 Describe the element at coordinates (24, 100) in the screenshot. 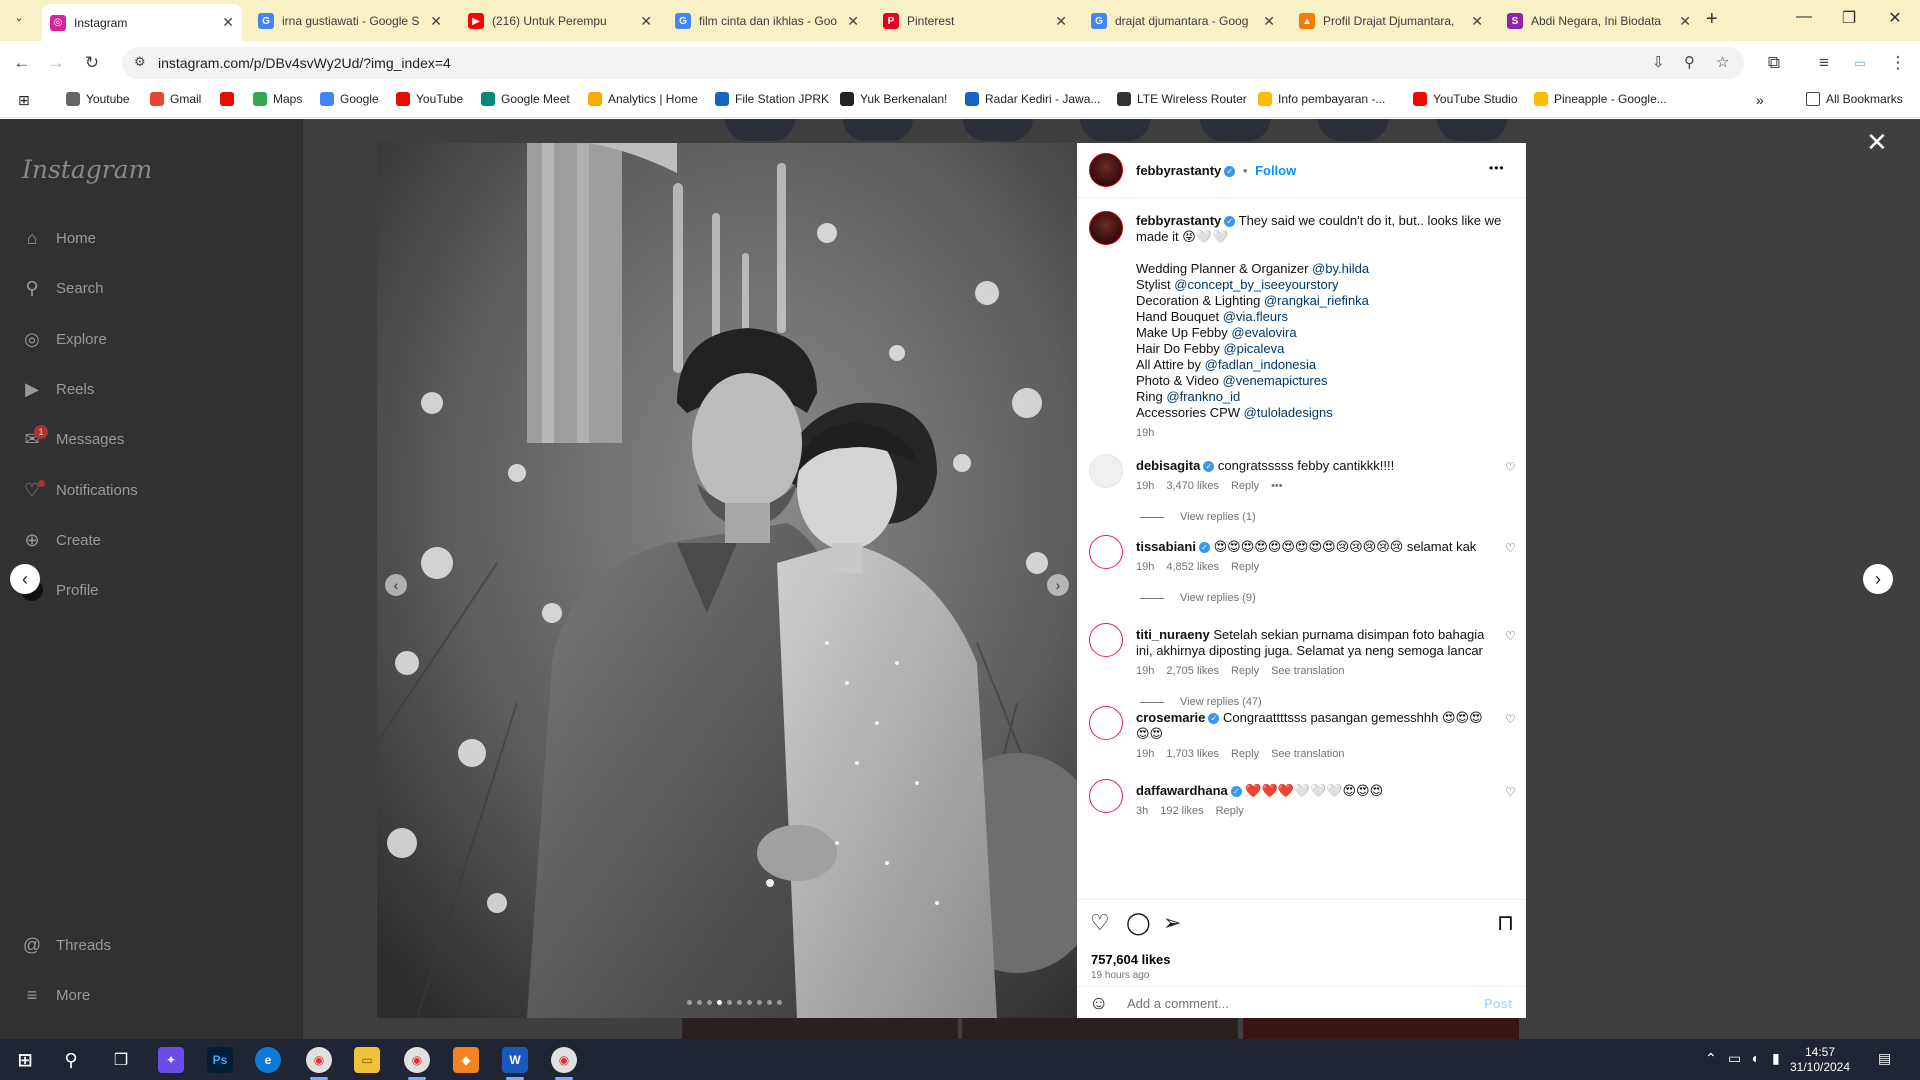

I see `apps-grid-icon: ⊞` at that location.